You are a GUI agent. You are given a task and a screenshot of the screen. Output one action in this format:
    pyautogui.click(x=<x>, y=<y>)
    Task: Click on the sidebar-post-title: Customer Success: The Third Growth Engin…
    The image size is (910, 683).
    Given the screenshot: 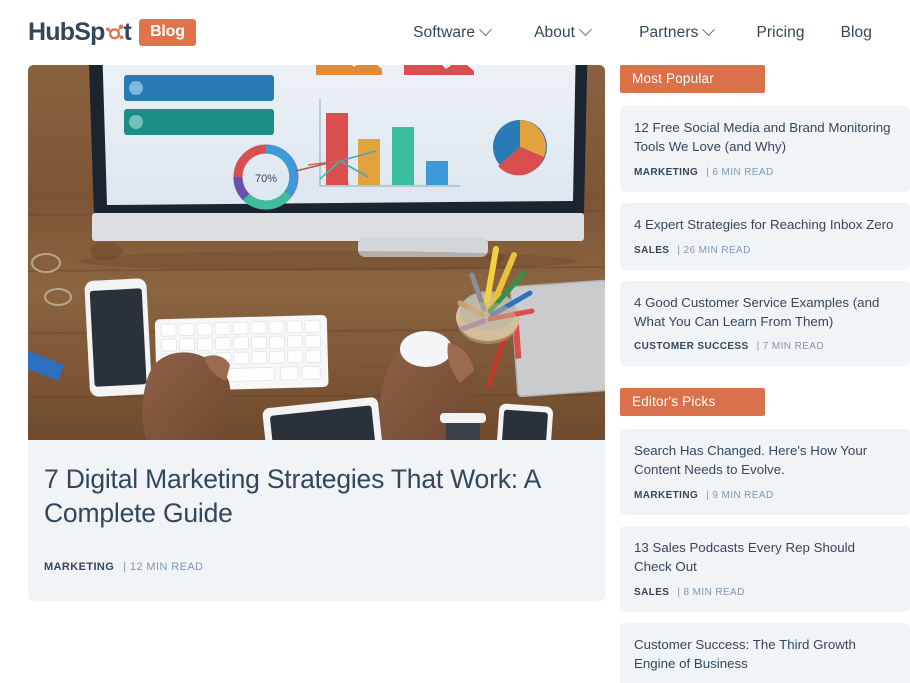 What is the action you would take?
    pyautogui.click(x=765, y=655)
    